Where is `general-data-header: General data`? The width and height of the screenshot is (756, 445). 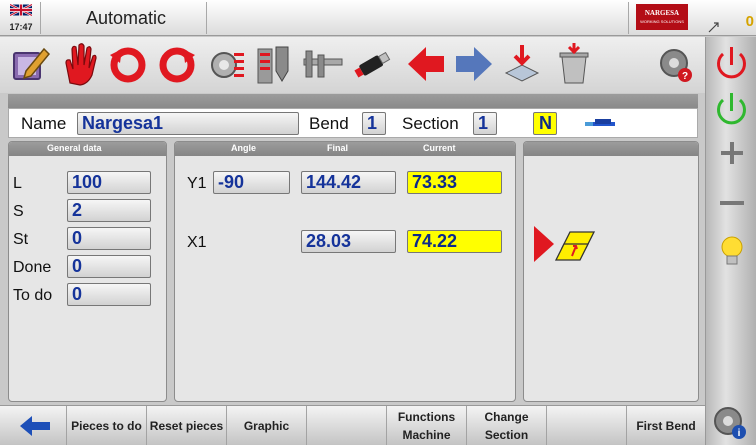 general-data-header: General data is located at coordinates (87, 149).